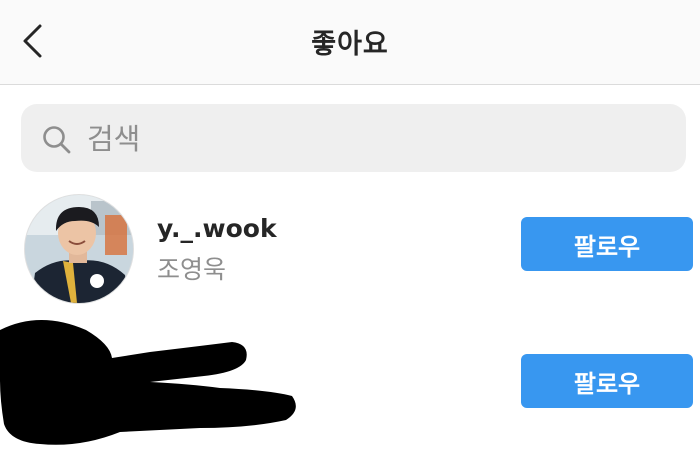 The image size is (700, 450). I want to click on full-name: 조영욱, so click(192, 269).